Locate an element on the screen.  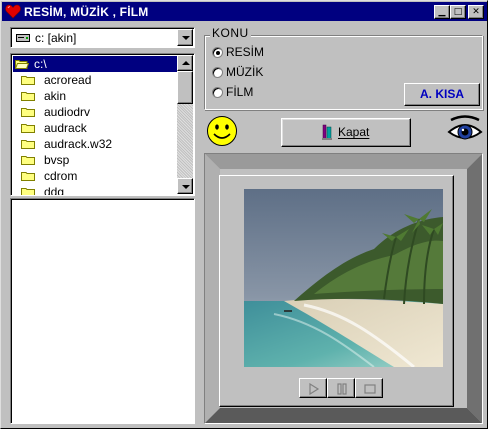
radio-film: FİLM is located at coordinates (272, 92).